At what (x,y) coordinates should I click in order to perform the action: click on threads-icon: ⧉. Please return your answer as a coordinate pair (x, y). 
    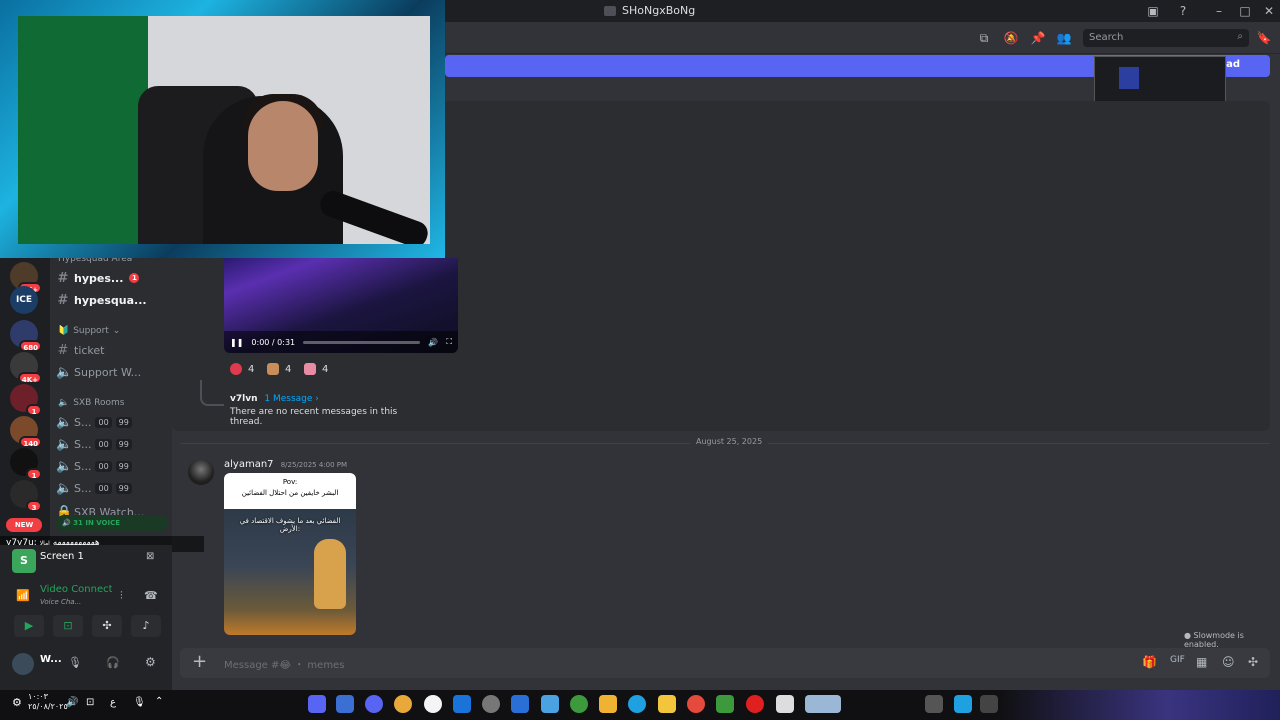
    Looking at the image, I should click on (984, 38).